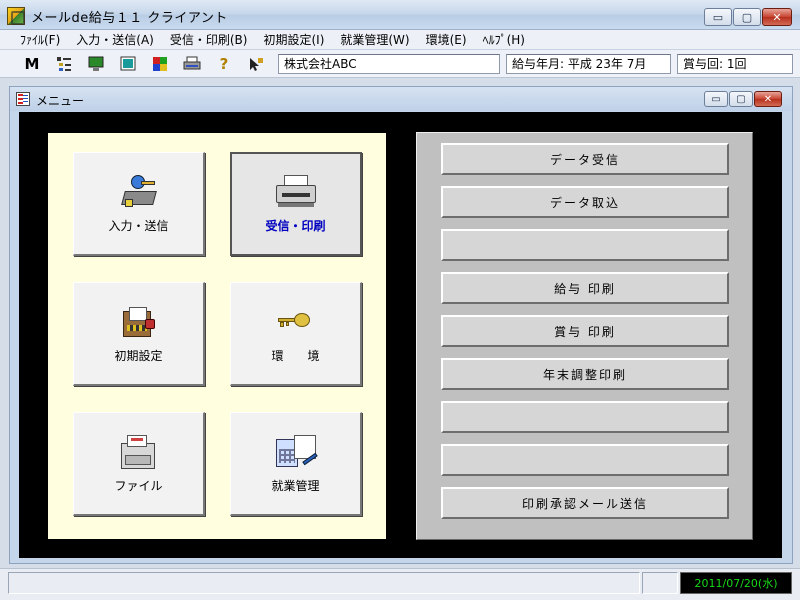 This screenshot has width=800, height=600. What do you see at coordinates (588, 64) in the screenshot?
I see `pay-period-field: 給与年月: 平成 23年 7月` at bounding box center [588, 64].